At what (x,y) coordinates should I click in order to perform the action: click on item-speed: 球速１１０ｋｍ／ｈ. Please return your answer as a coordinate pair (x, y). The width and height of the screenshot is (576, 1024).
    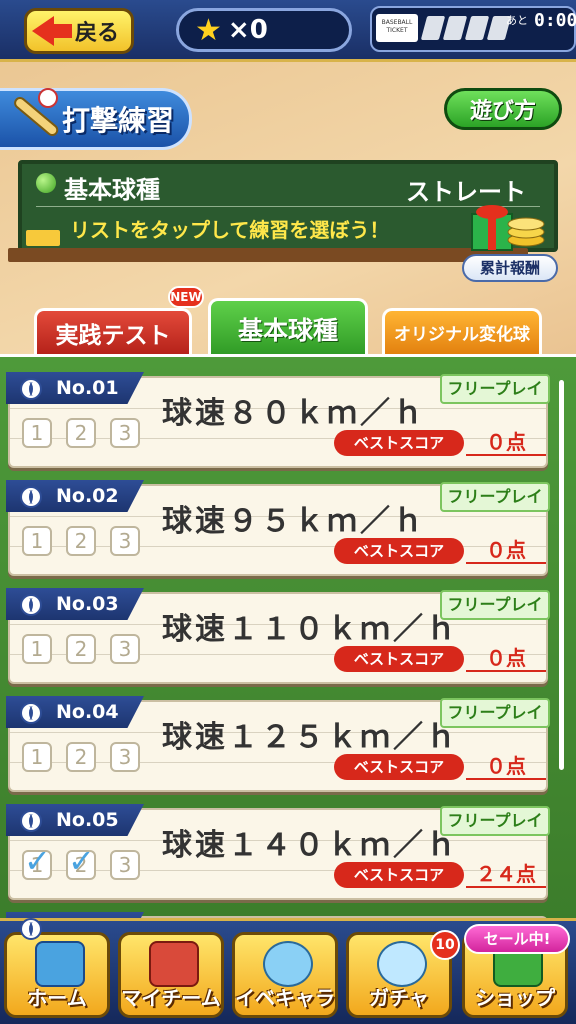
    Looking at the image, I should click on (310, 629).